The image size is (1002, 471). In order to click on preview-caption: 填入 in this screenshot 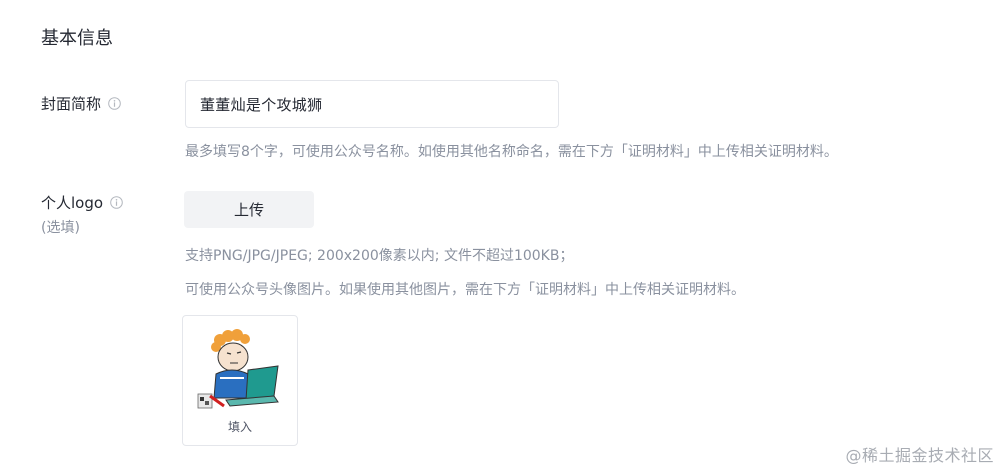, I will do `click(239, 427)`.